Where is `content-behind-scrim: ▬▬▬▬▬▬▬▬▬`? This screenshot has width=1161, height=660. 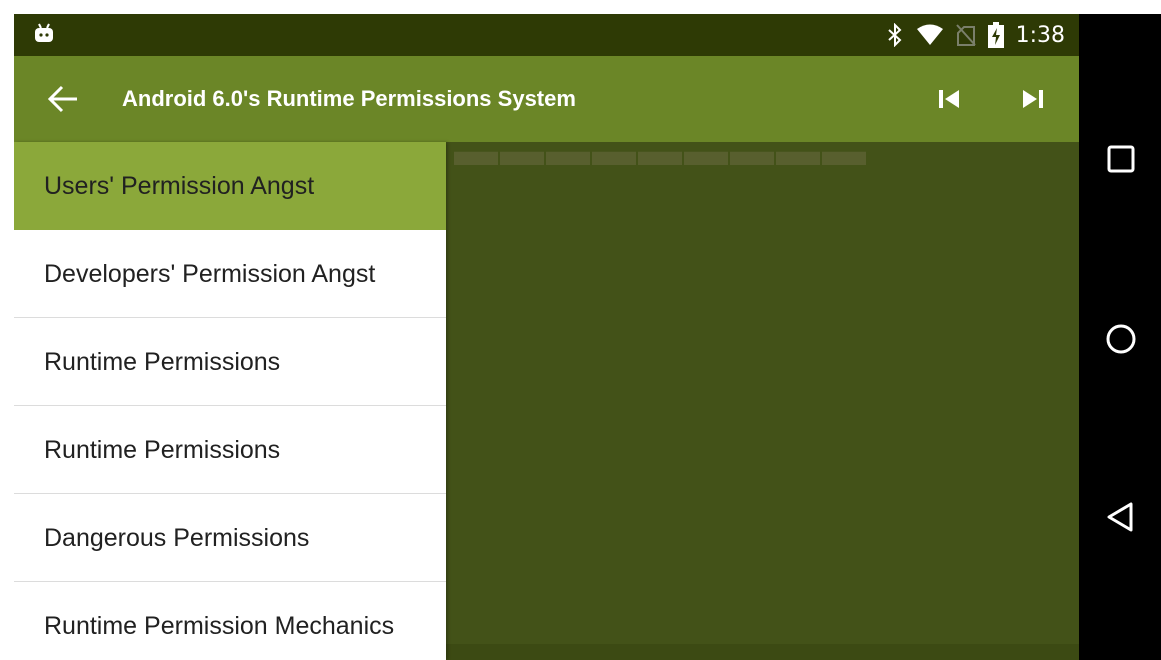 content-behind-scrim: ▬▬▬▬▬▬▬▬▬ is located at coordinates (661, 150).